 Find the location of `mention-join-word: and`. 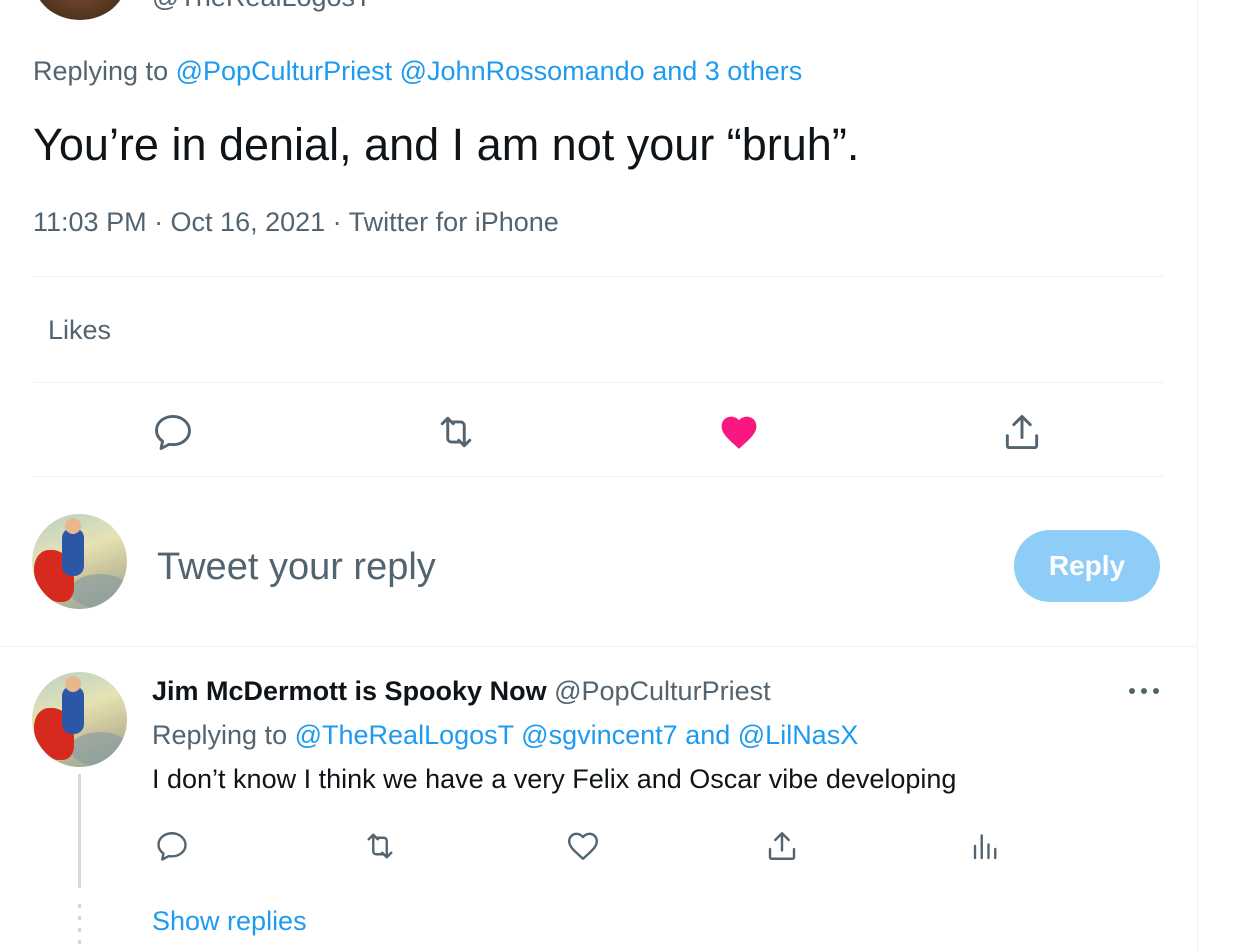

mention-join-word: and is located at coordinates (708, 735).